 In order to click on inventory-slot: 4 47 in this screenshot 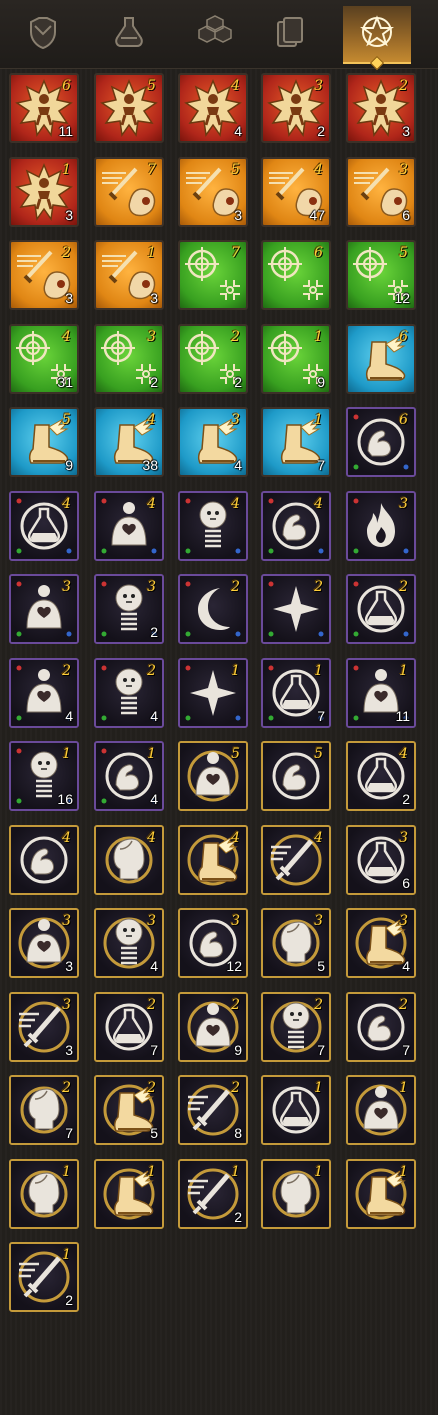, I will do `click(296, 192)`.